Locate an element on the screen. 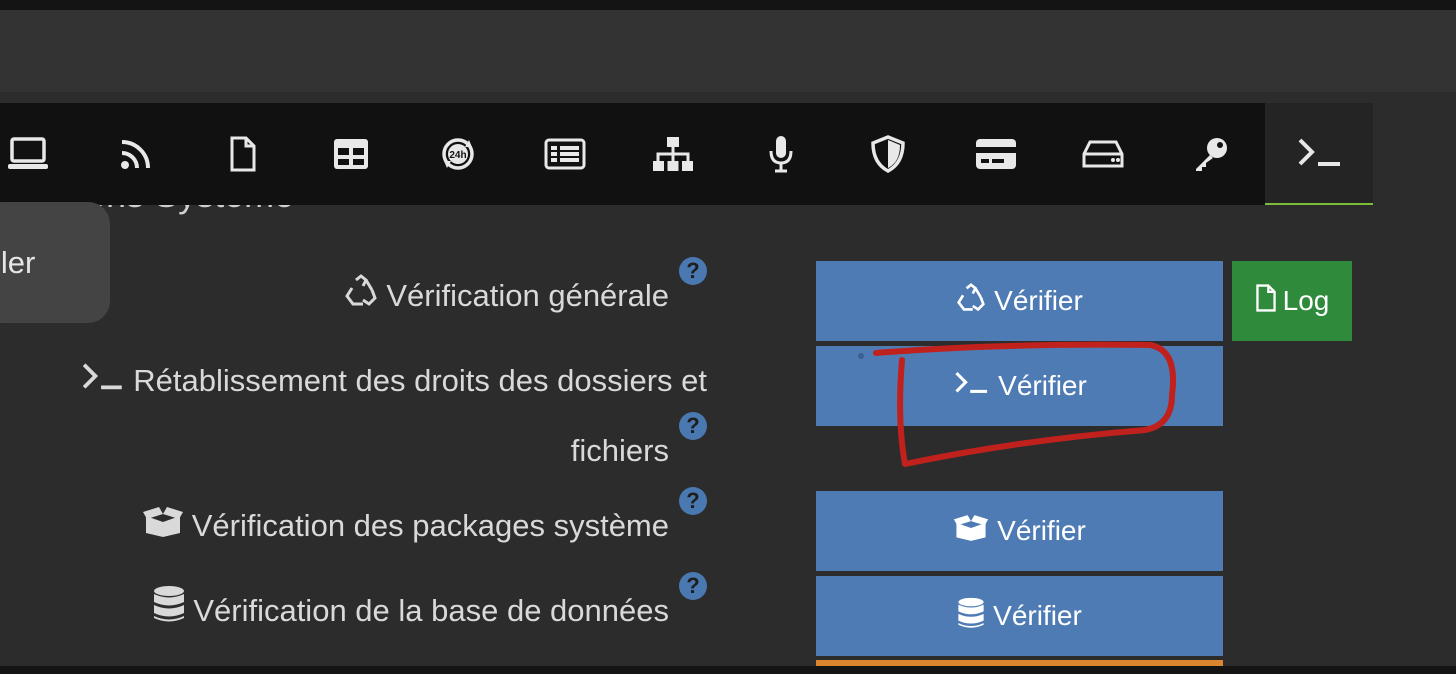 The width and height of the screenshot is (1456, 674). tab-file is located at coordinates (243, 154).